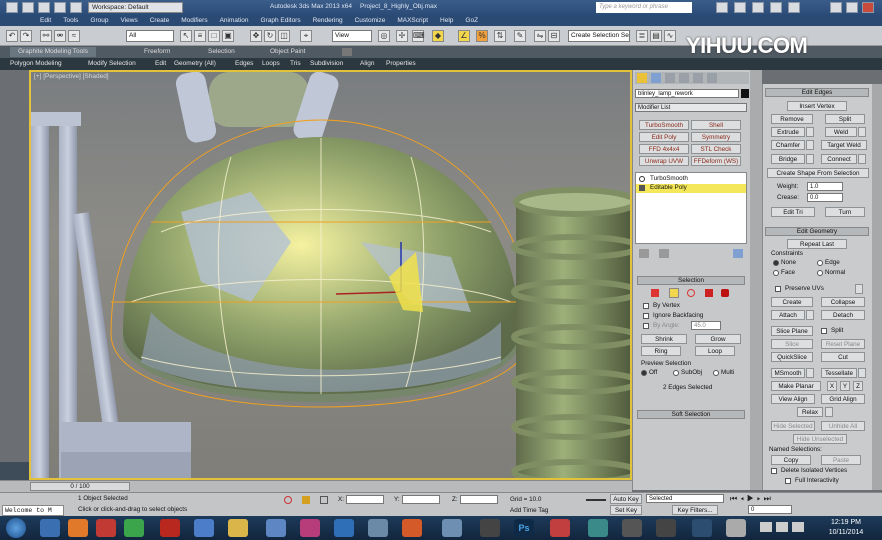 The height and width of the screenshot is (540, 882). What do you see at coordinates (664, 125) in the screenshot?
I see `turbosmooth-button: TurboSmooth` at bounding box center [664, 125].